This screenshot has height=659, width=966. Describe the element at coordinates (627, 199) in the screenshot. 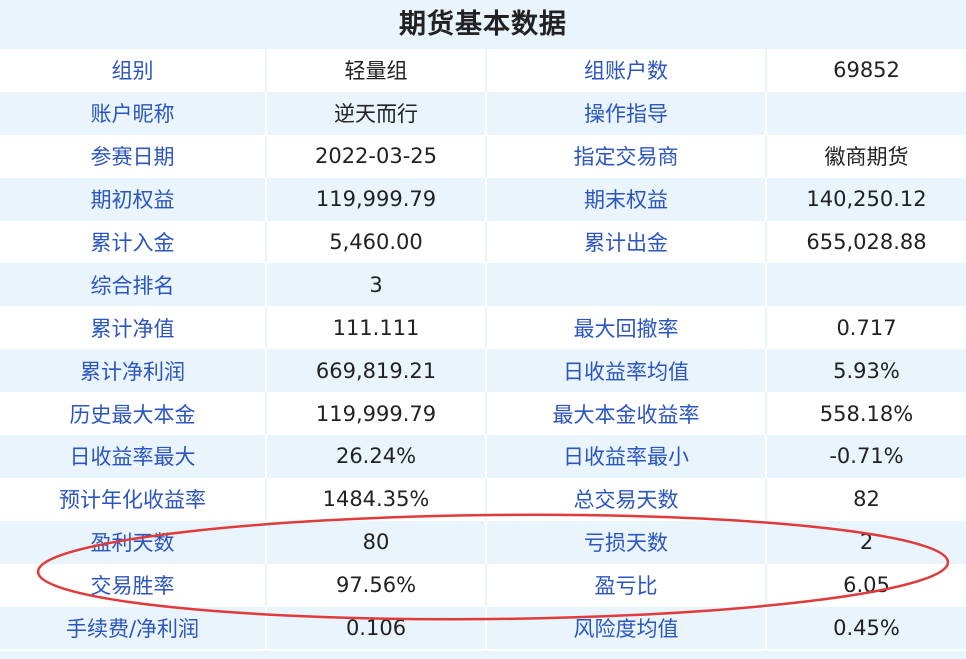

I see `row-label: 期末权益` at that location.